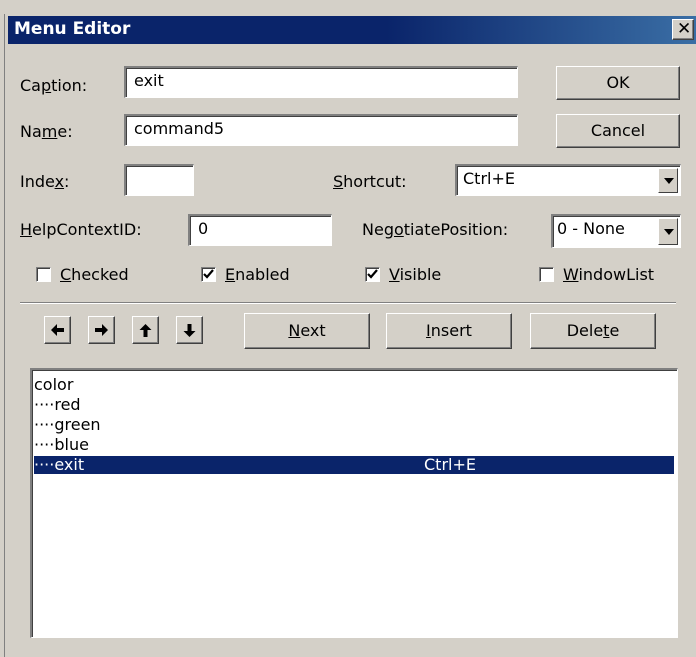 The width and height of the screenshot is (696, 657). I want to click on down-arrow-icon, so click(189, 330).